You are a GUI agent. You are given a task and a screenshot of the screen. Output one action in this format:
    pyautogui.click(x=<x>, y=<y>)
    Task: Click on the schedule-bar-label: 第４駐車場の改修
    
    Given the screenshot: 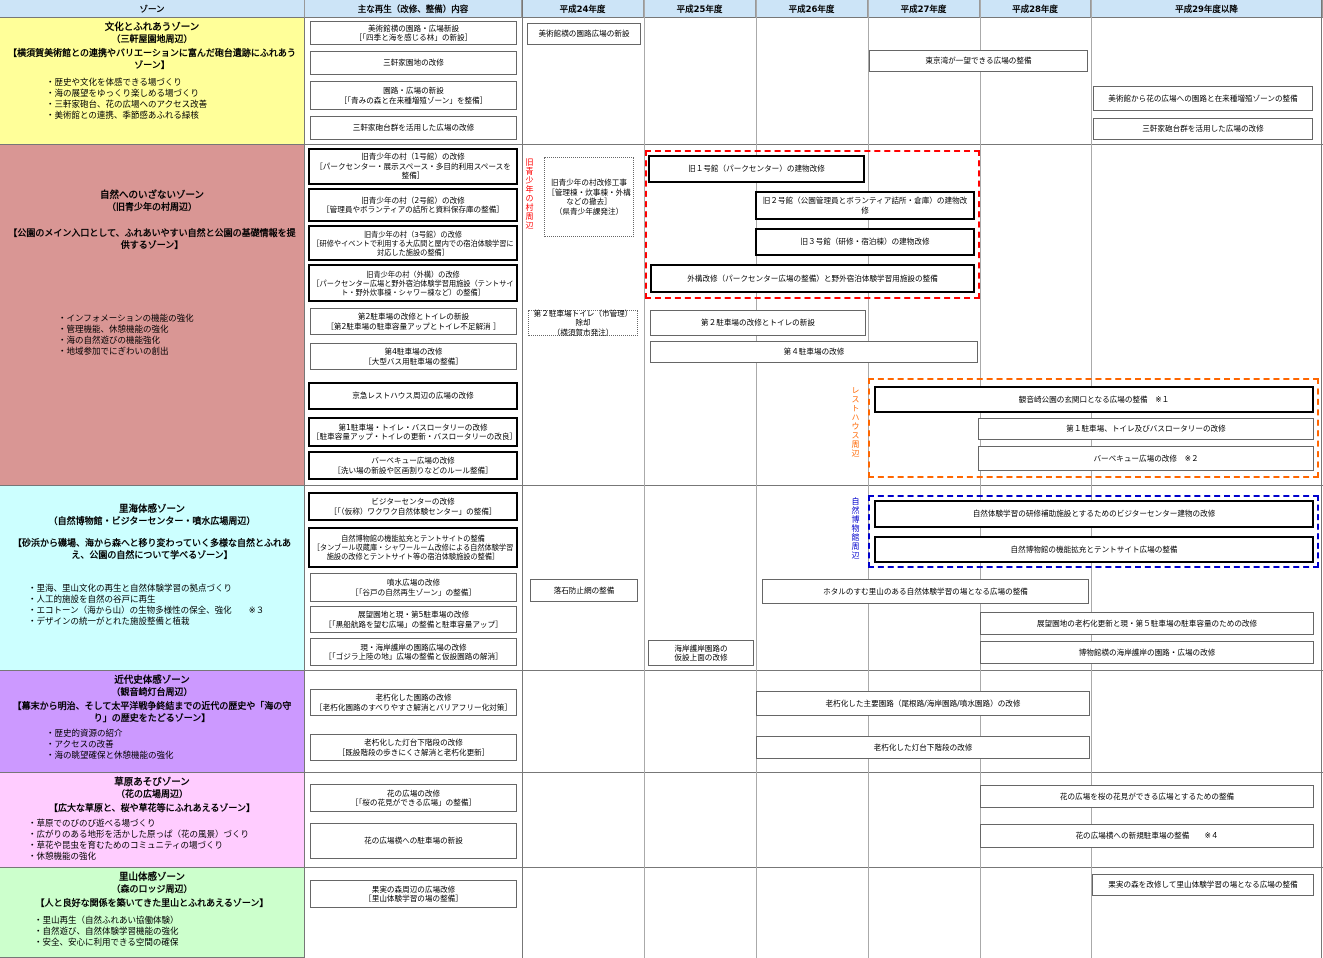 What is the action you would take?
    pyautogui.click(x=814, y=352)
    